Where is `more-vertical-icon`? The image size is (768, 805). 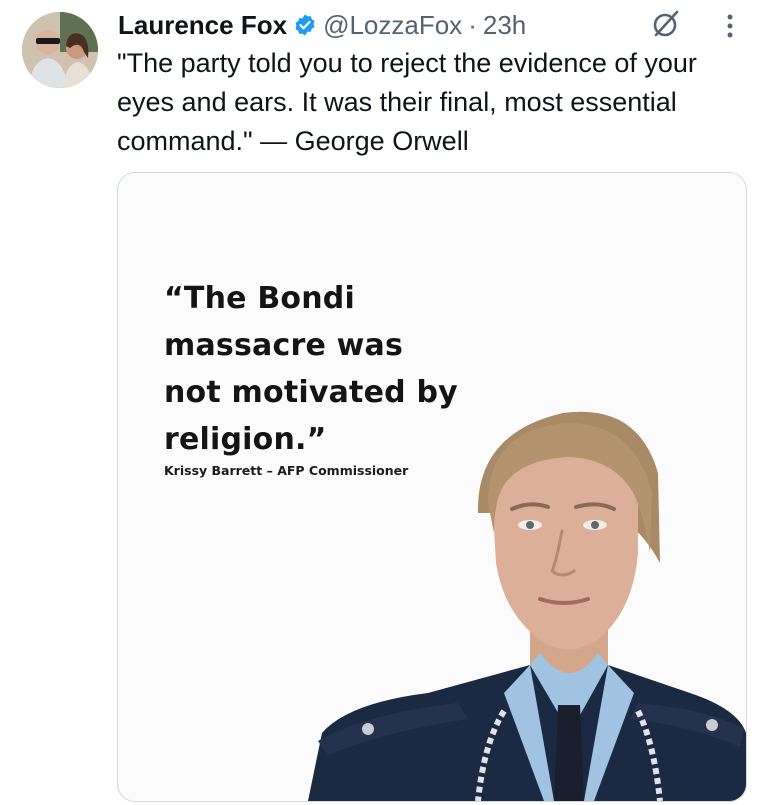
more-vertical-icon is located at coordinates (730, 26).